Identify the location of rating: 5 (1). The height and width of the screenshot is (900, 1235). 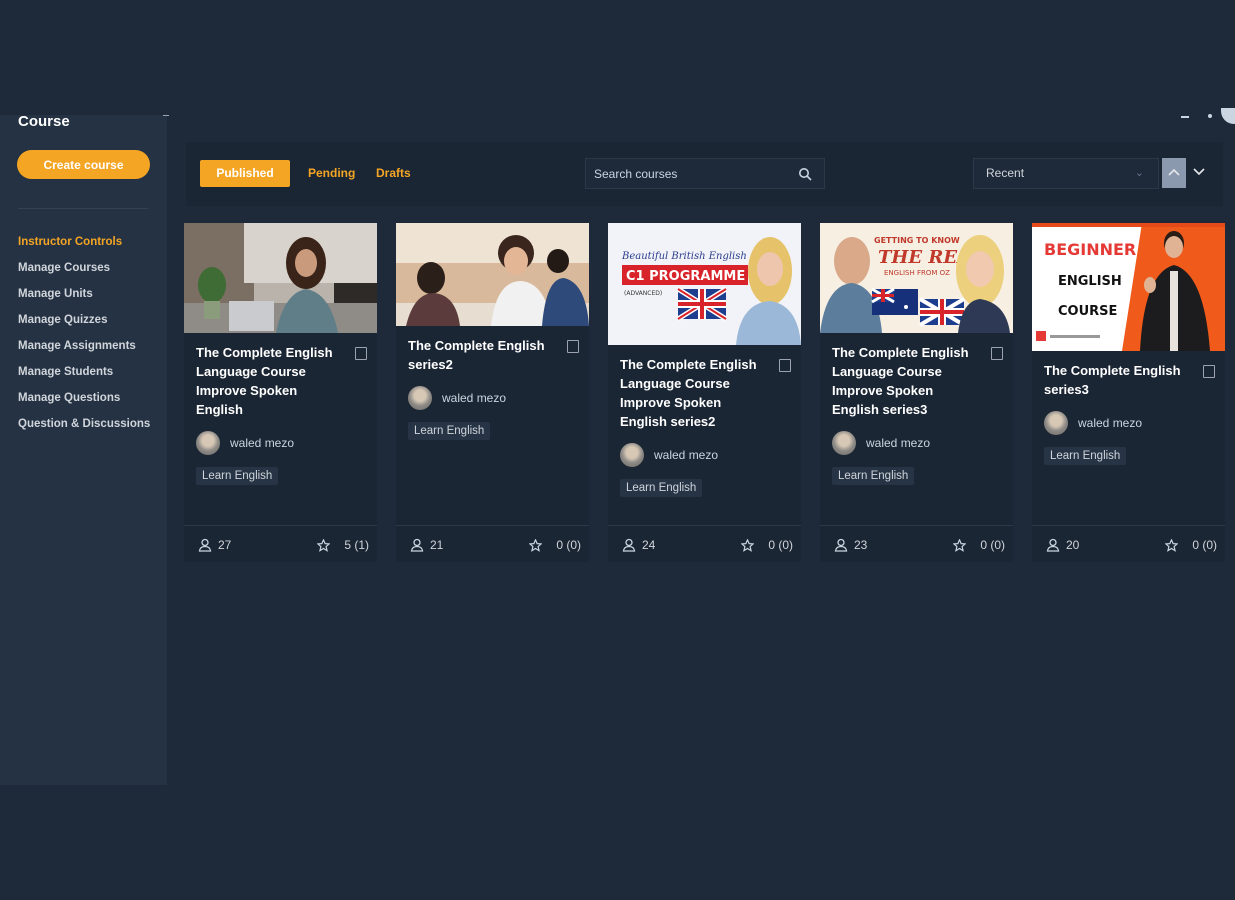
(343, 545).